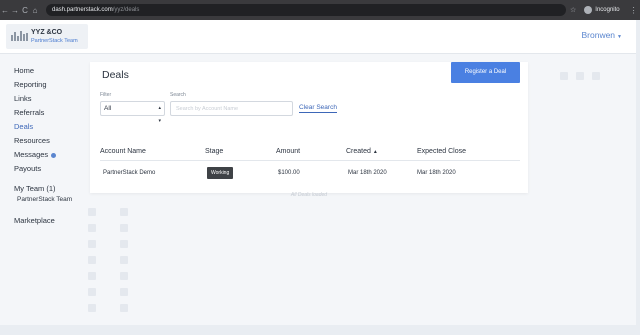 This screenshot has width=640, height=335. Describe the element at coordinates (5, 10) in the screenshot. I see `back-icon: ←` at that location.